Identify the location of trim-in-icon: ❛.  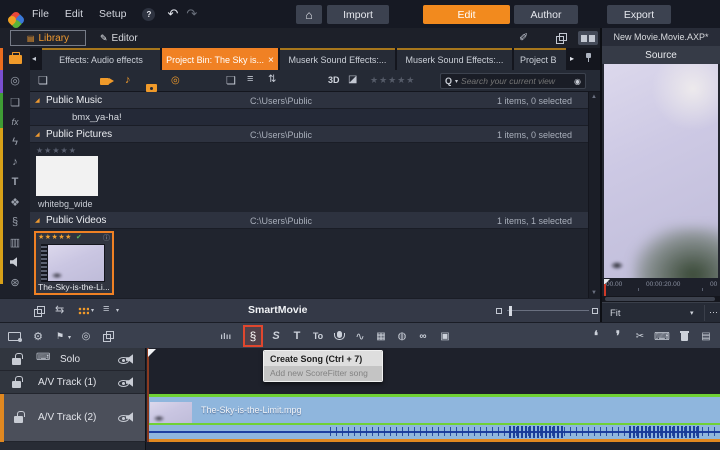
(596, 336).